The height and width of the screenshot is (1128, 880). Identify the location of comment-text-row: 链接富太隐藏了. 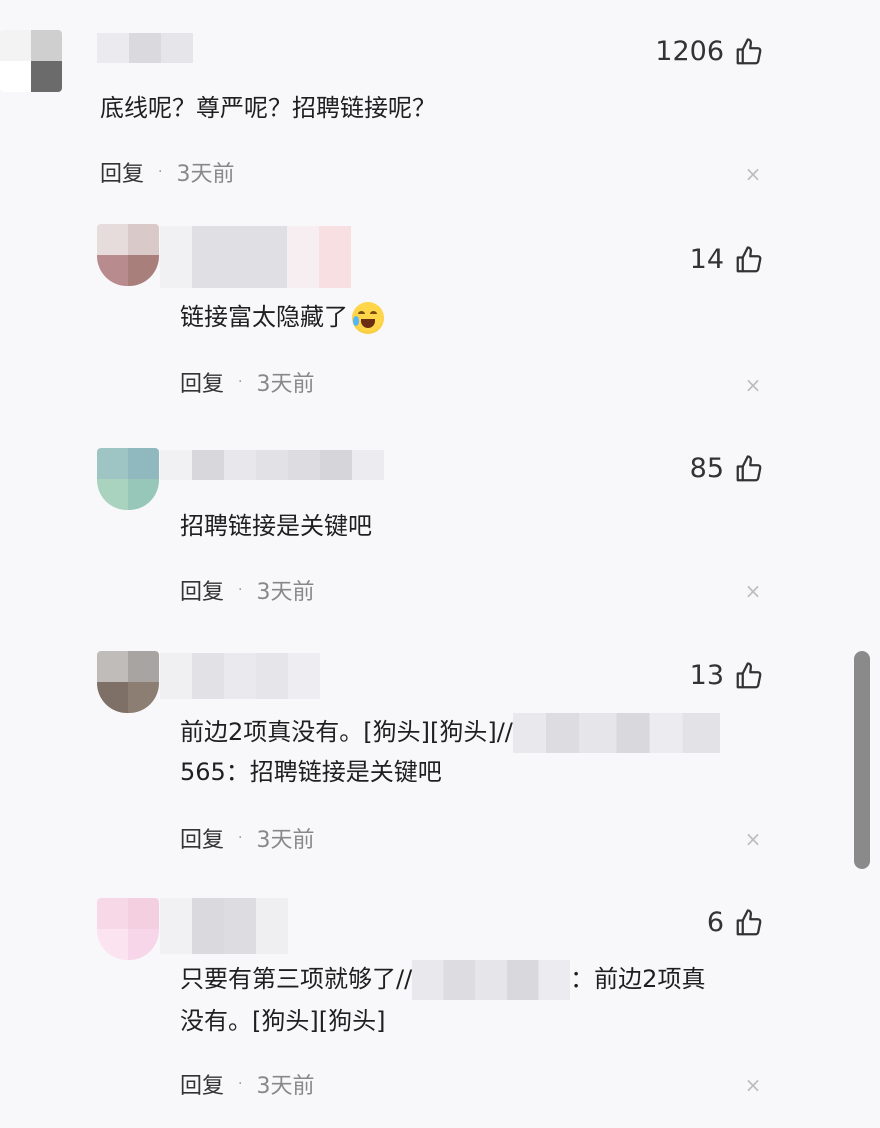
(282, 317).